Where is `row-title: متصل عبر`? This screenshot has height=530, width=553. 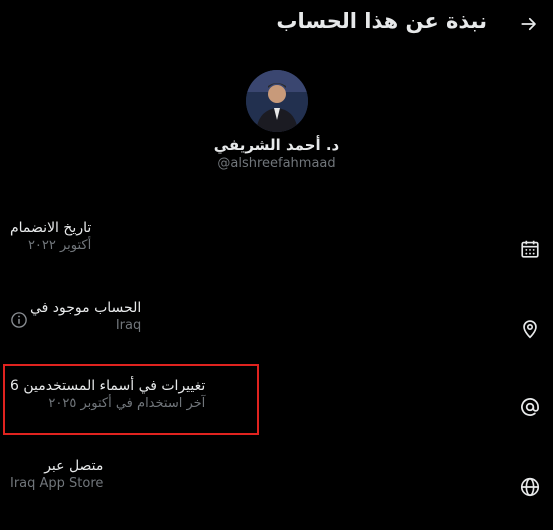 row-title: متصل عبر is located at coordinates (74, 466).